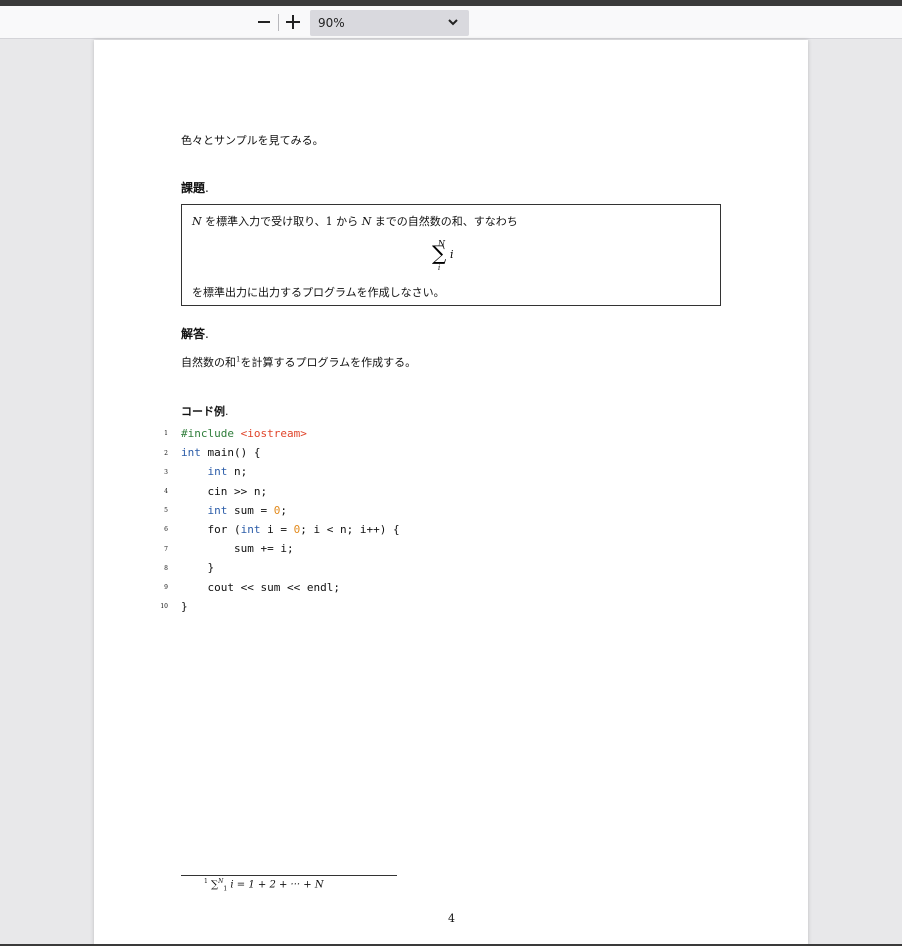 The height and width of the screenshot is (946, 902). I want to click on pdf-toolbar: 90%, so click(451, 22).